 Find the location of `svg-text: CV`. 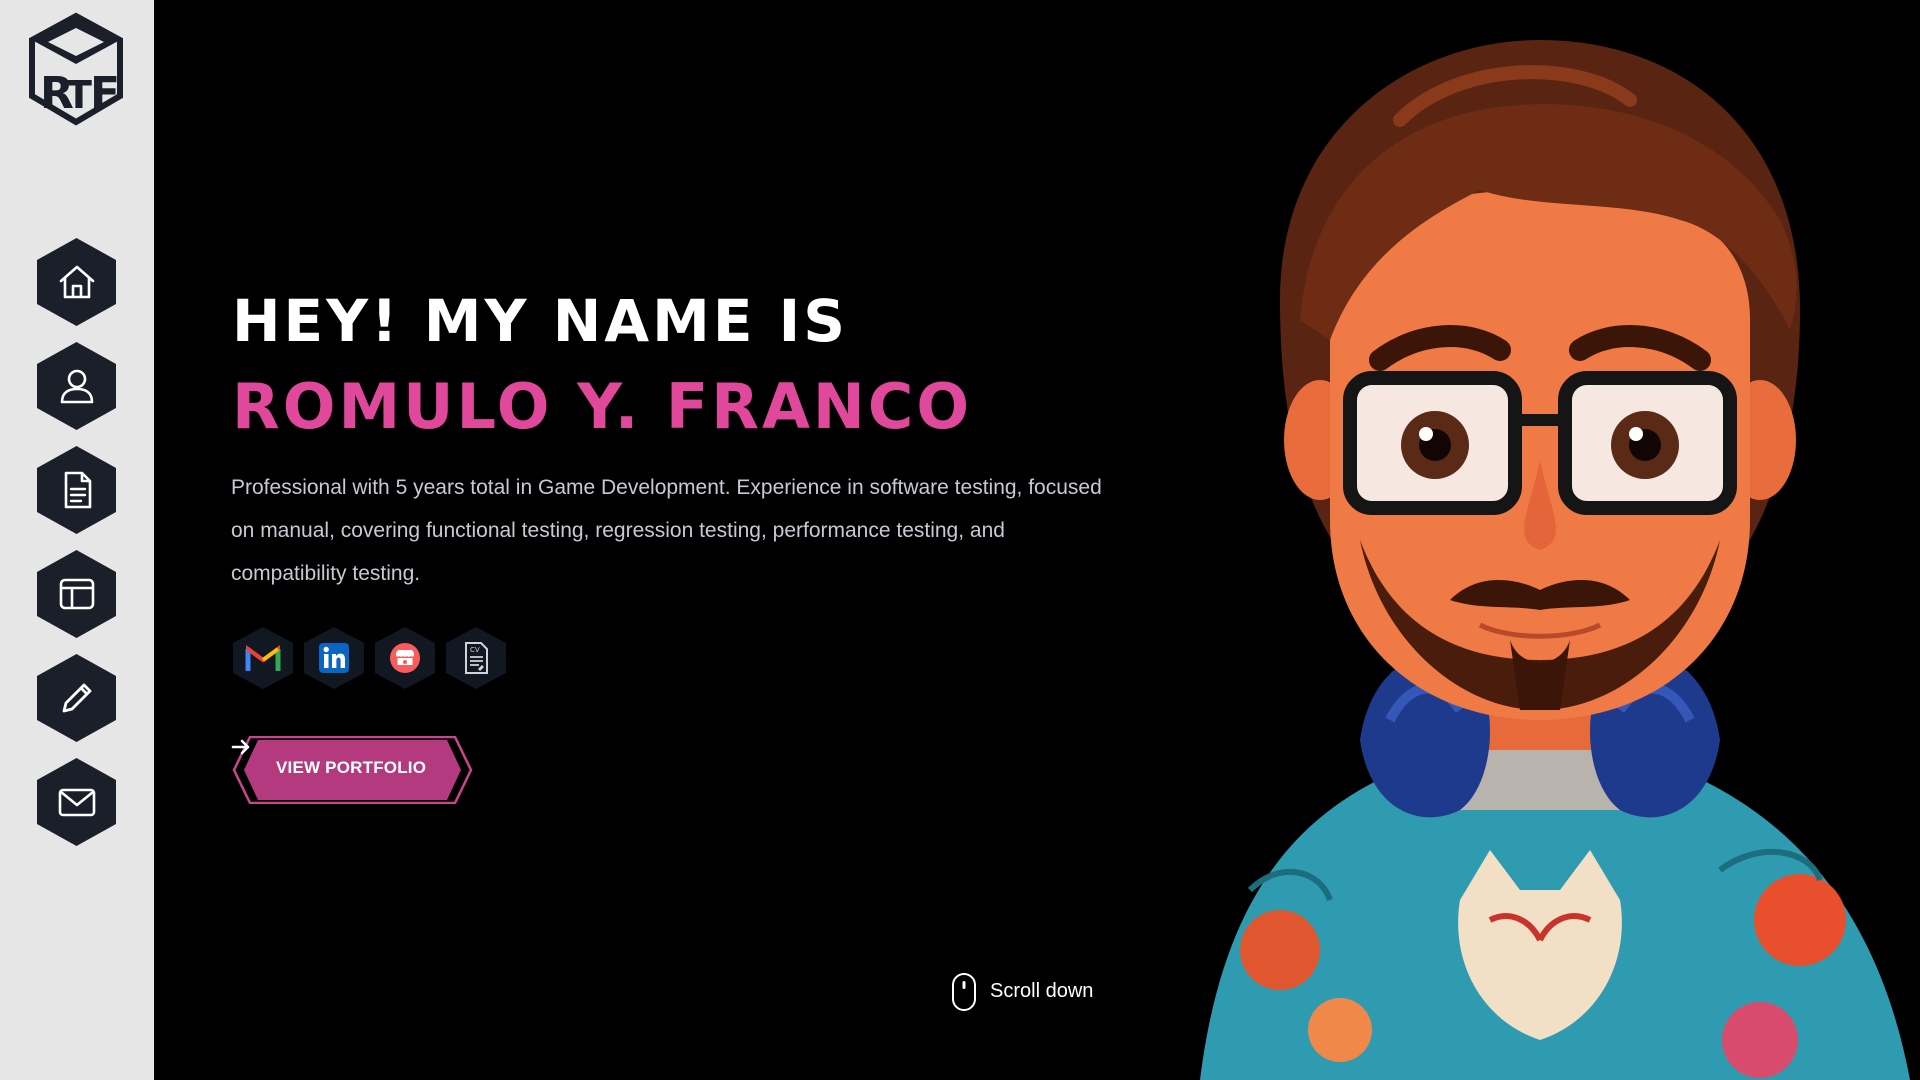

svg-text: CV is located at coordinates (475, 650).